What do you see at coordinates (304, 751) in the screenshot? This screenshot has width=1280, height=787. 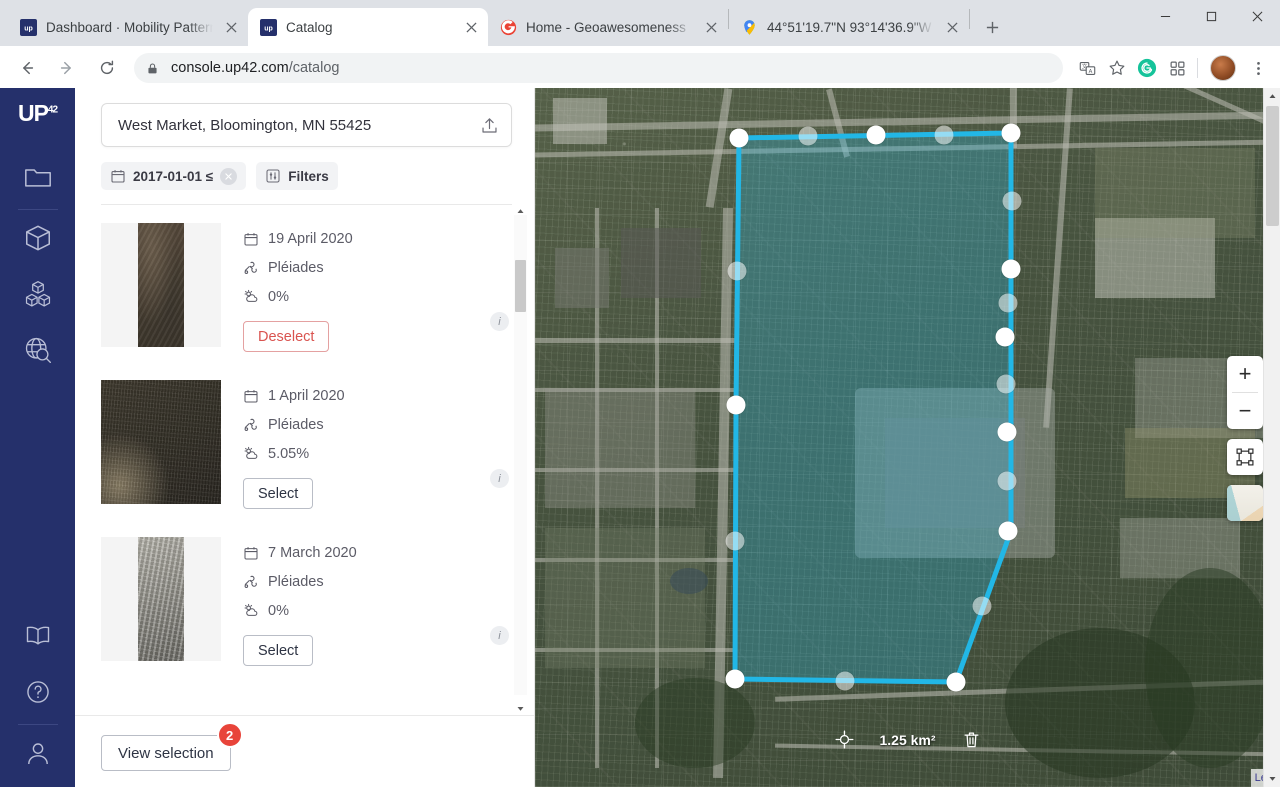 I see `panel-footer: View selection 2` at bounding box center [304, 751].